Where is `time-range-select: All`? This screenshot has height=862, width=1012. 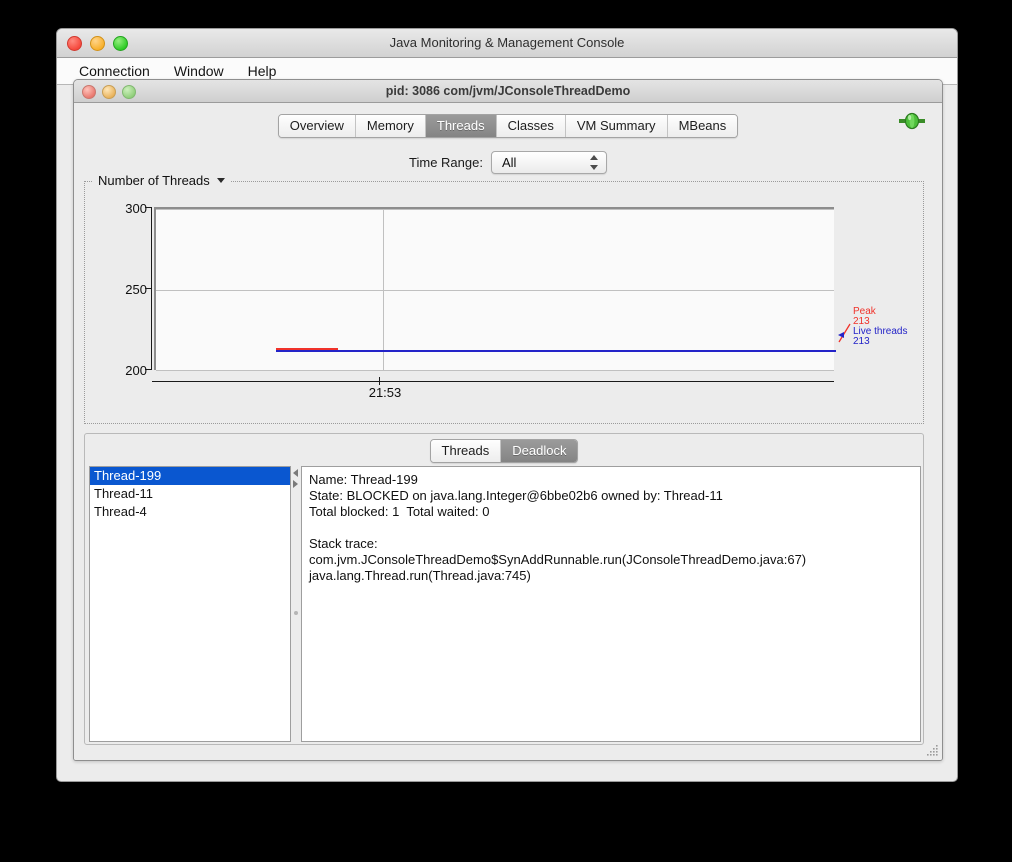 time-range-select: All is located at coordinates (548, 162).